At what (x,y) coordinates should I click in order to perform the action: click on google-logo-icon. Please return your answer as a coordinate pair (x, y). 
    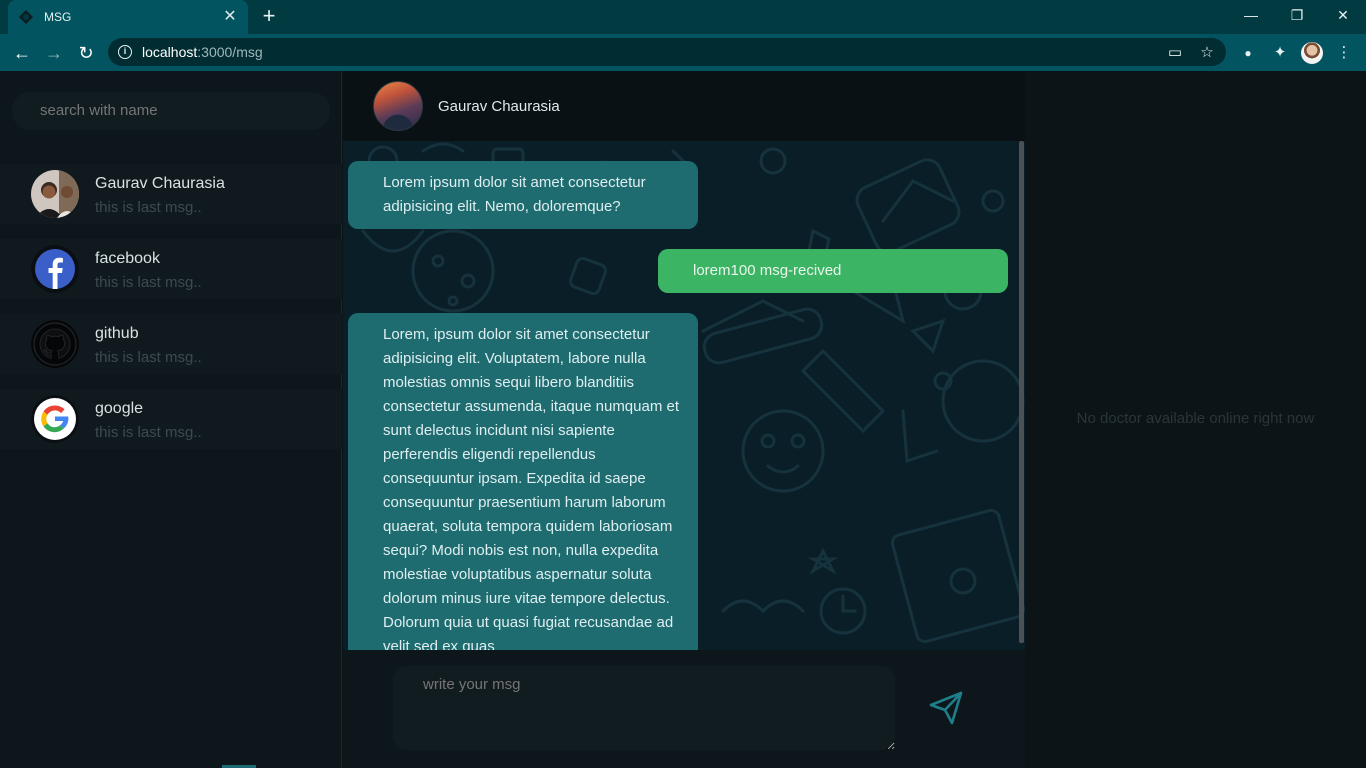
    Looking at the image, I should click on (55, 419).